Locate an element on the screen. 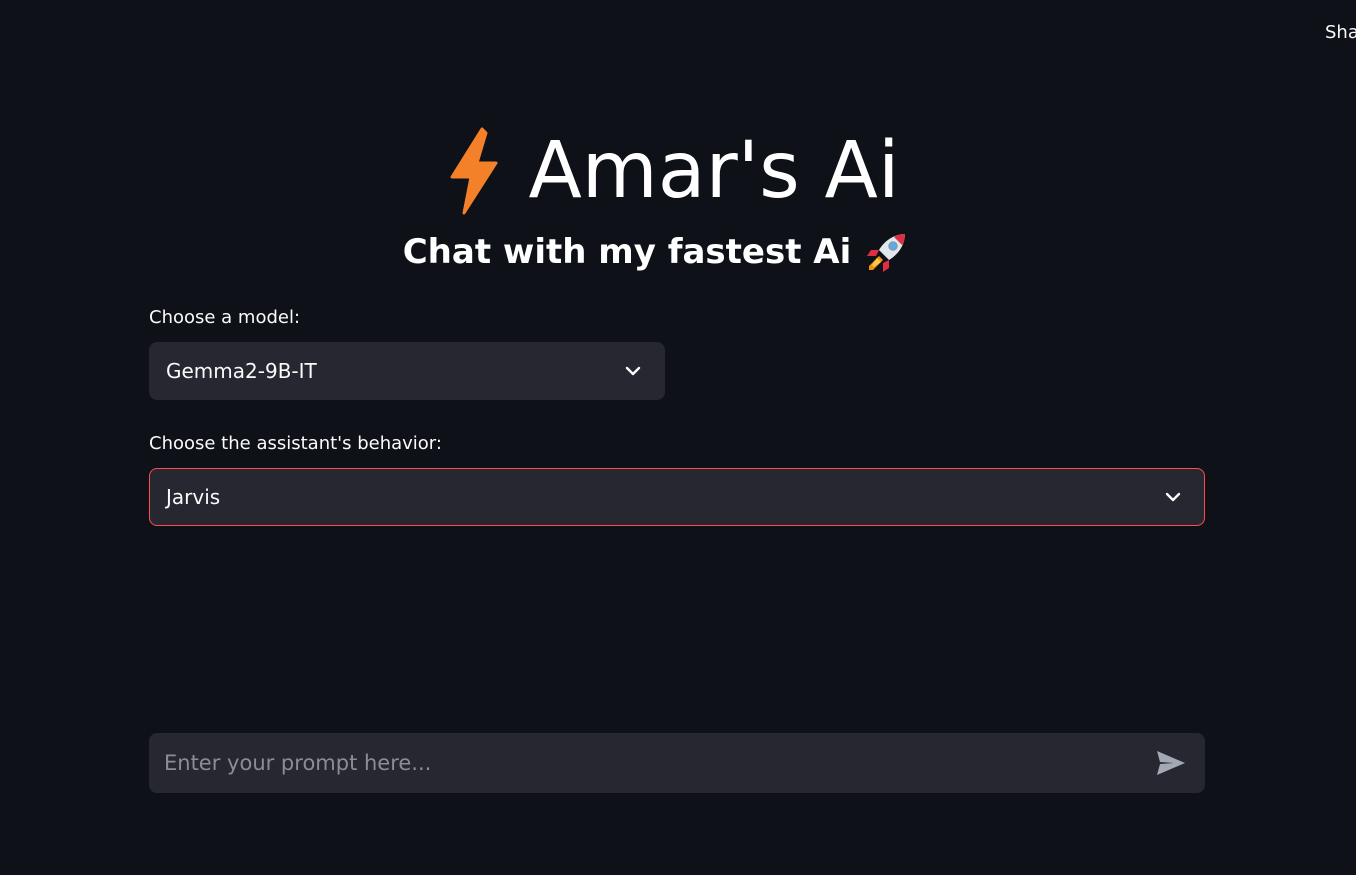  page-title: Amar's Ai is located at coordinates (678, 171).